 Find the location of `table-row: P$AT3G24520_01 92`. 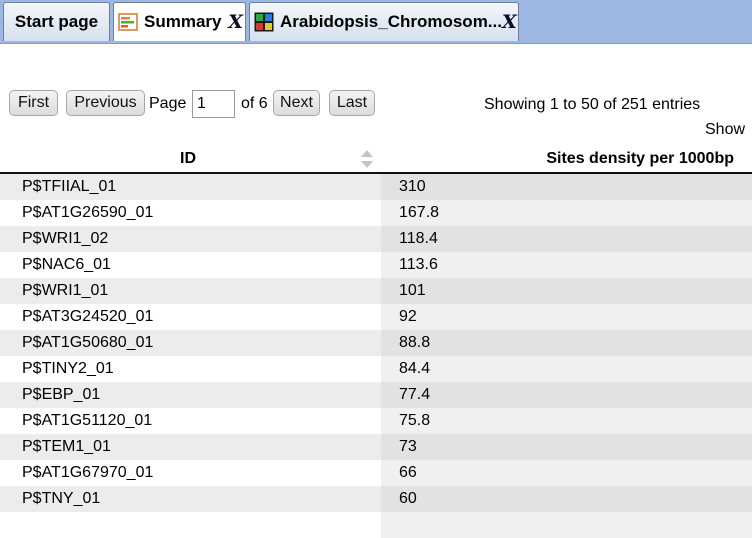

table-row: P$AT3G24520_01 92 is located at coordinates (376, 317).